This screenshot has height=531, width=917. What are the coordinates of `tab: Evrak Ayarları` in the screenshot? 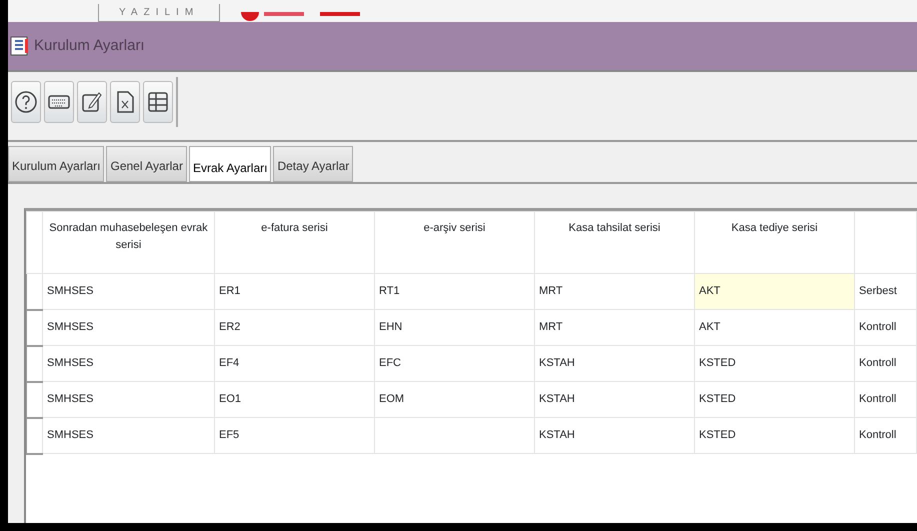 It's located at (230, 164).